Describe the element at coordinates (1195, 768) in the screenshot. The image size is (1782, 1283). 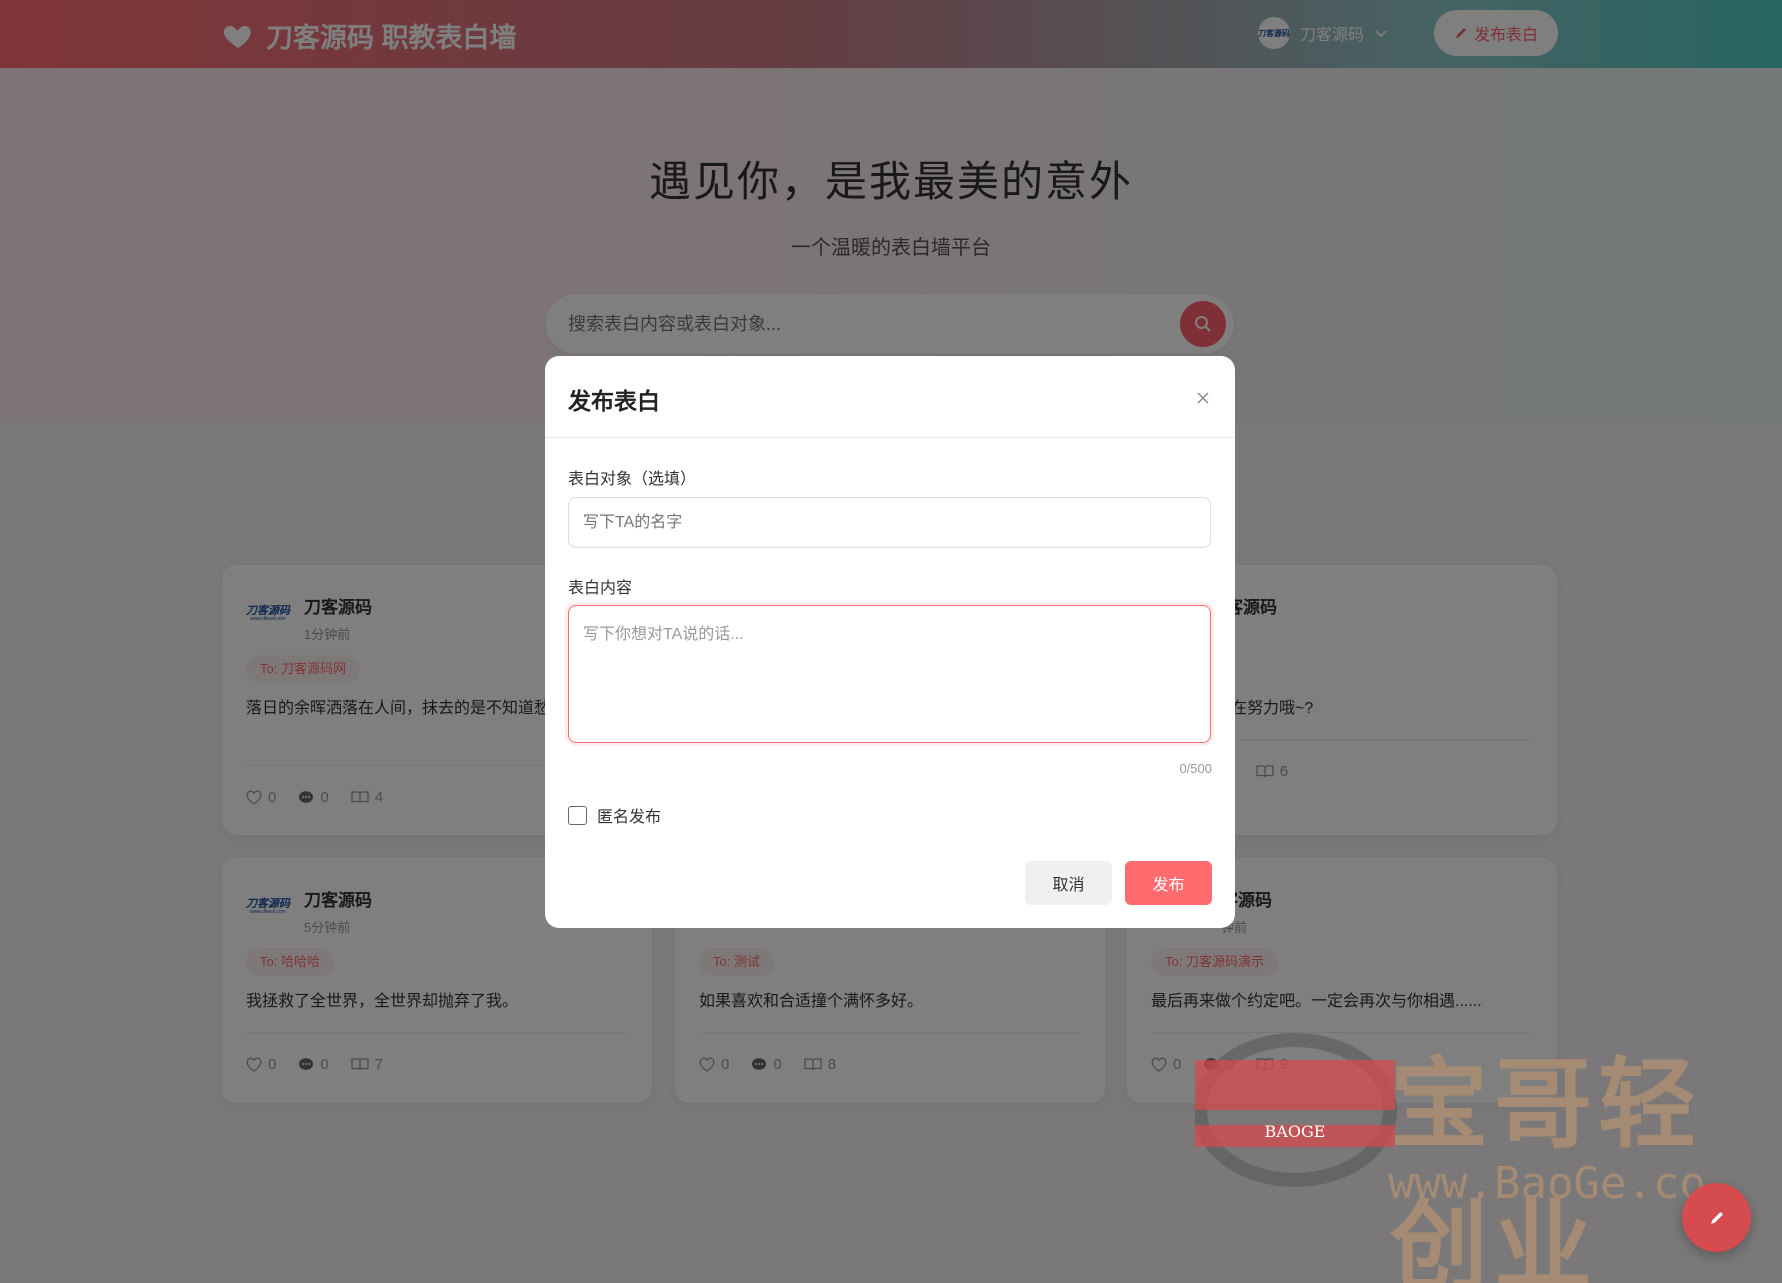
I see `char-counter: 0/500` at that location.